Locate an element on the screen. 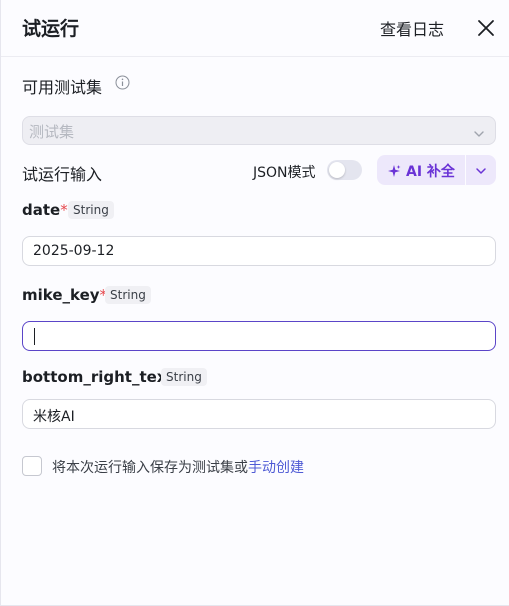 The height and width of the screenshot is (606, 509). field-label-bottom-right-text: bottom_right_text is located at coordinates (98, 377).